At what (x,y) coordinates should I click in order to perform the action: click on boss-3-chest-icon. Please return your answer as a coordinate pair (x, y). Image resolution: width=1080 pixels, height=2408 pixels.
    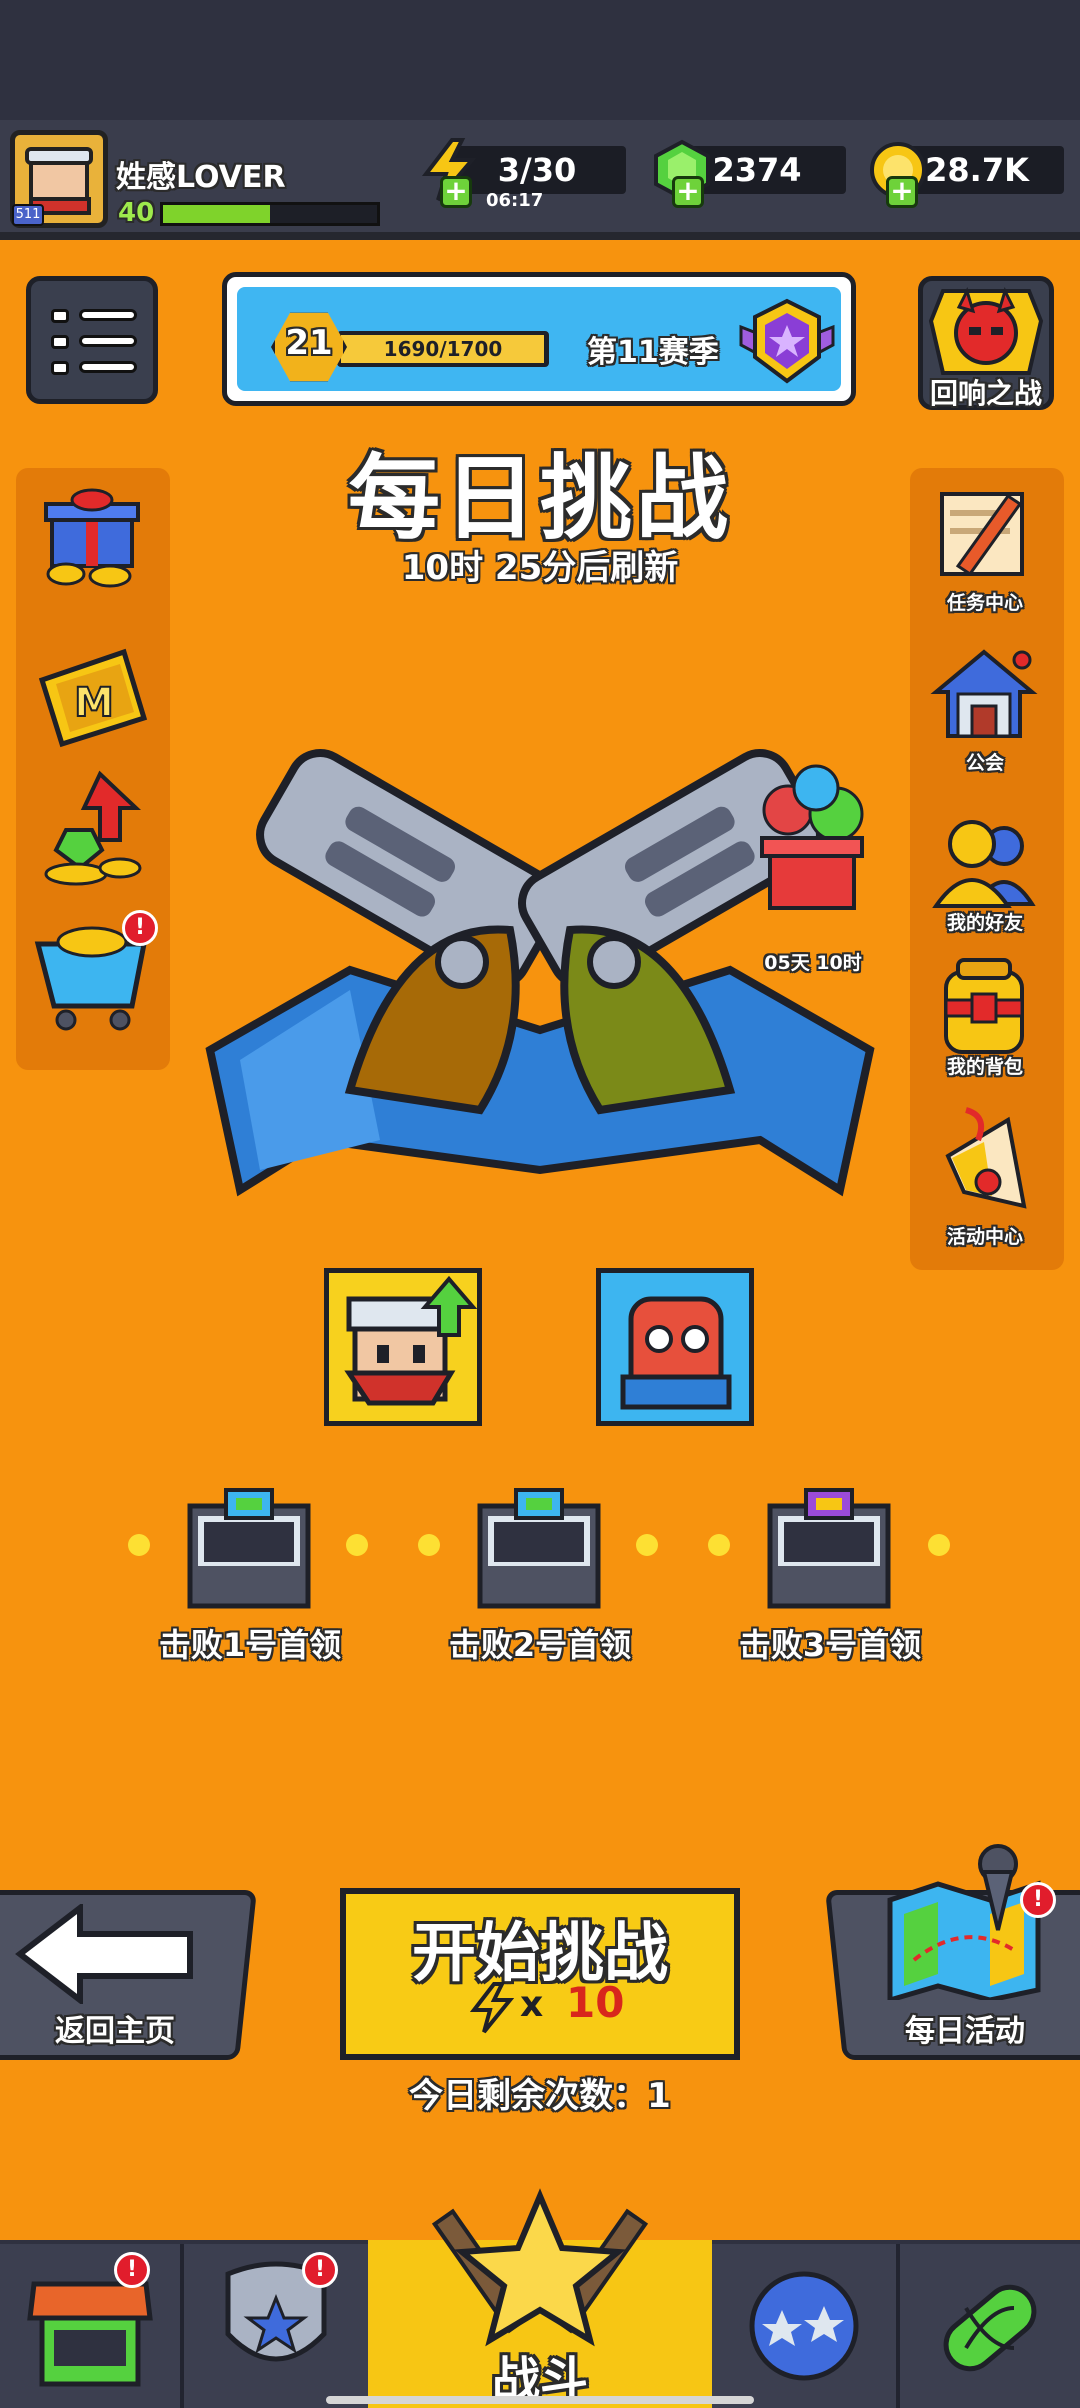
    Looking at the image, I should click on (829, 1549).